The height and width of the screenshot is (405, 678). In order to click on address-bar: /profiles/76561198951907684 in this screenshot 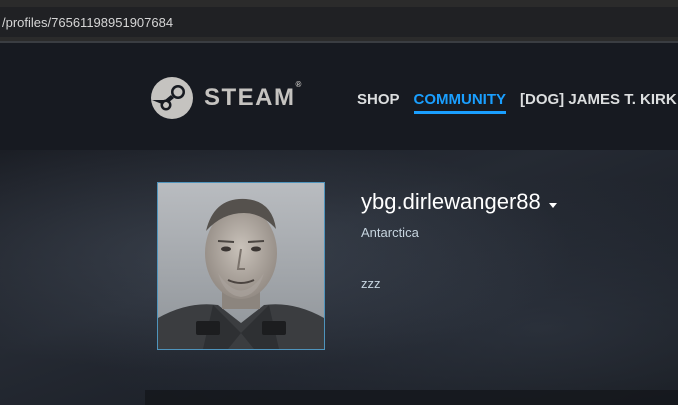, I will do `click(339, 22)`.